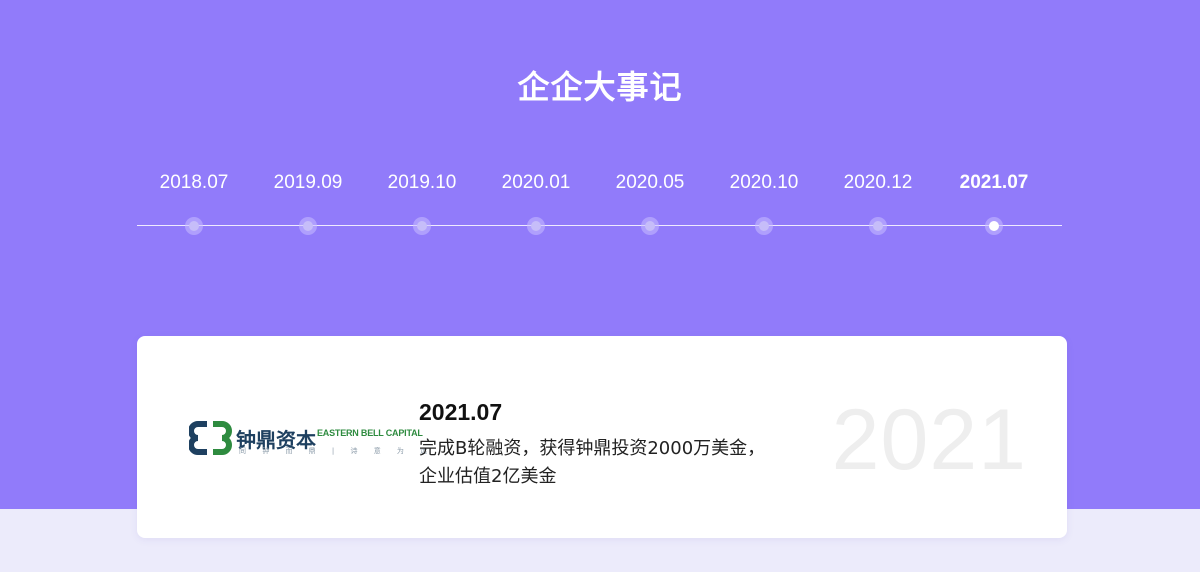 The height and width of the screenshot is (572, 1200). I want to click on timeline-item-2021-07: 2021.07, so click(994, 200).